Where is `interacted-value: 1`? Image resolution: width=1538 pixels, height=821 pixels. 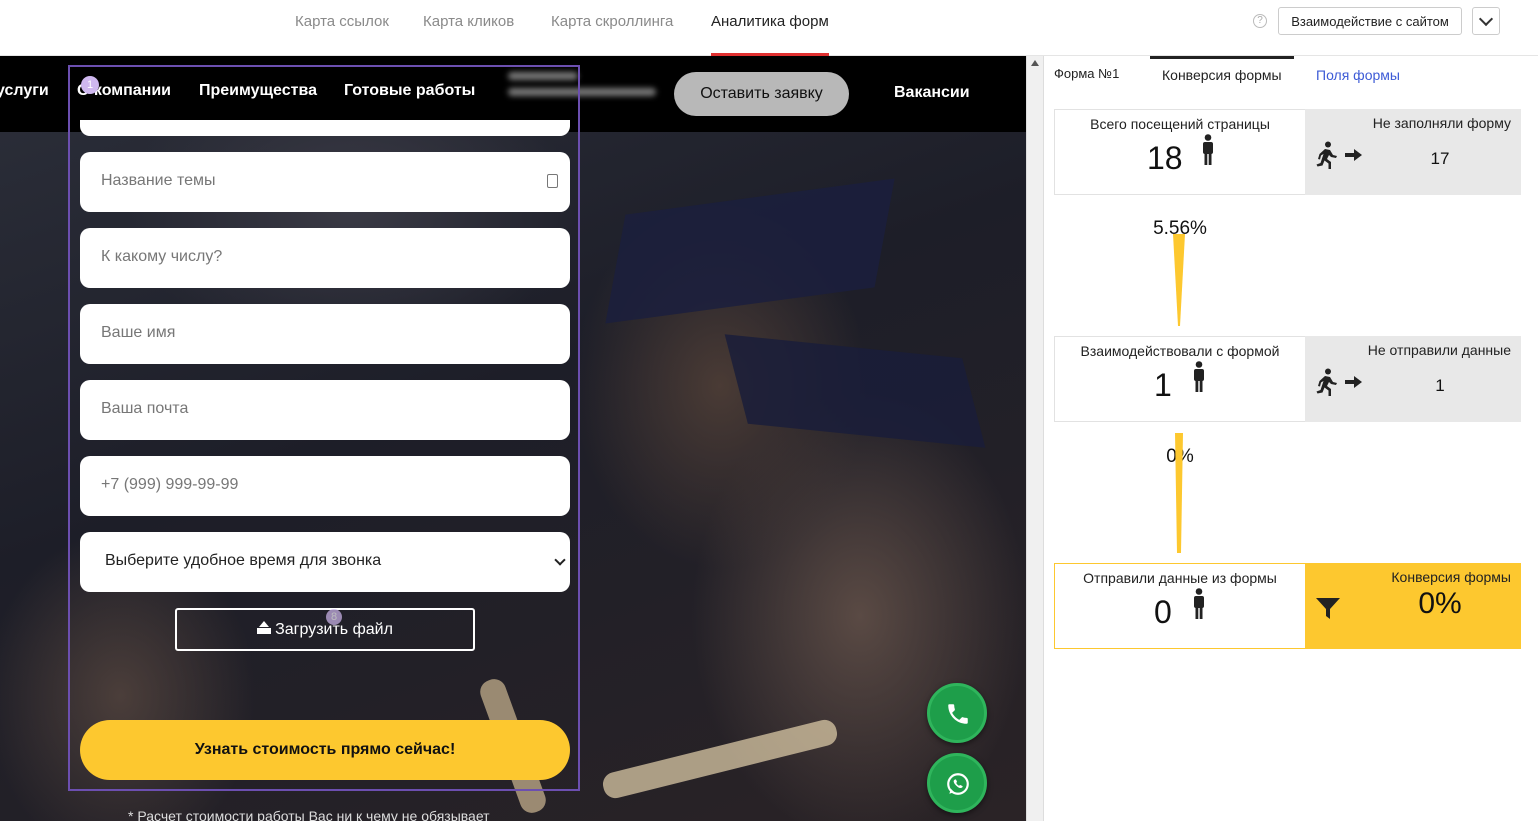 interacted-value: 1 is located at coordinates (1163, 385).